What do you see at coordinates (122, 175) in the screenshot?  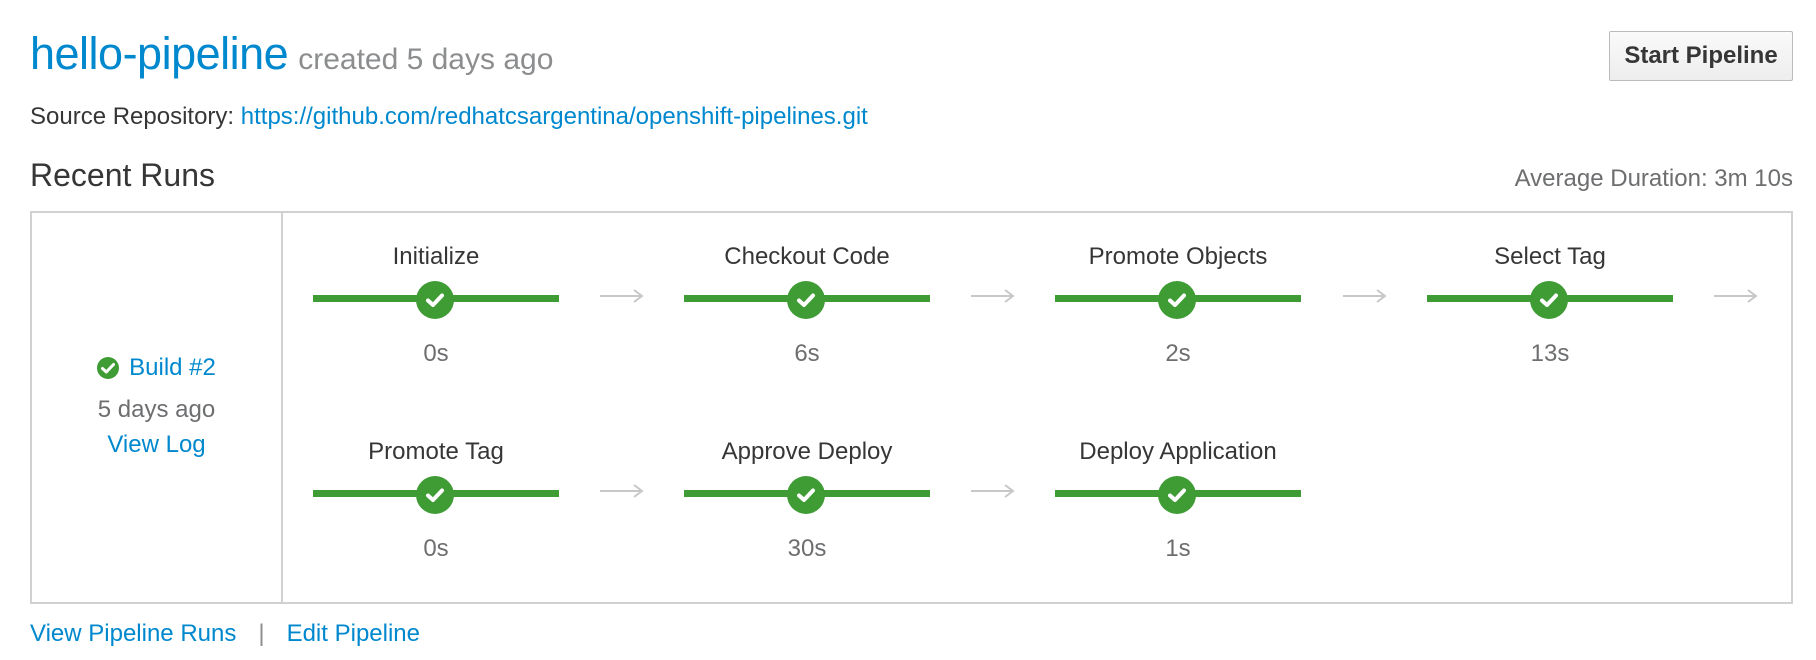 I see `recent-runs-title: Recent Runs` at bounding box center [122, 175].